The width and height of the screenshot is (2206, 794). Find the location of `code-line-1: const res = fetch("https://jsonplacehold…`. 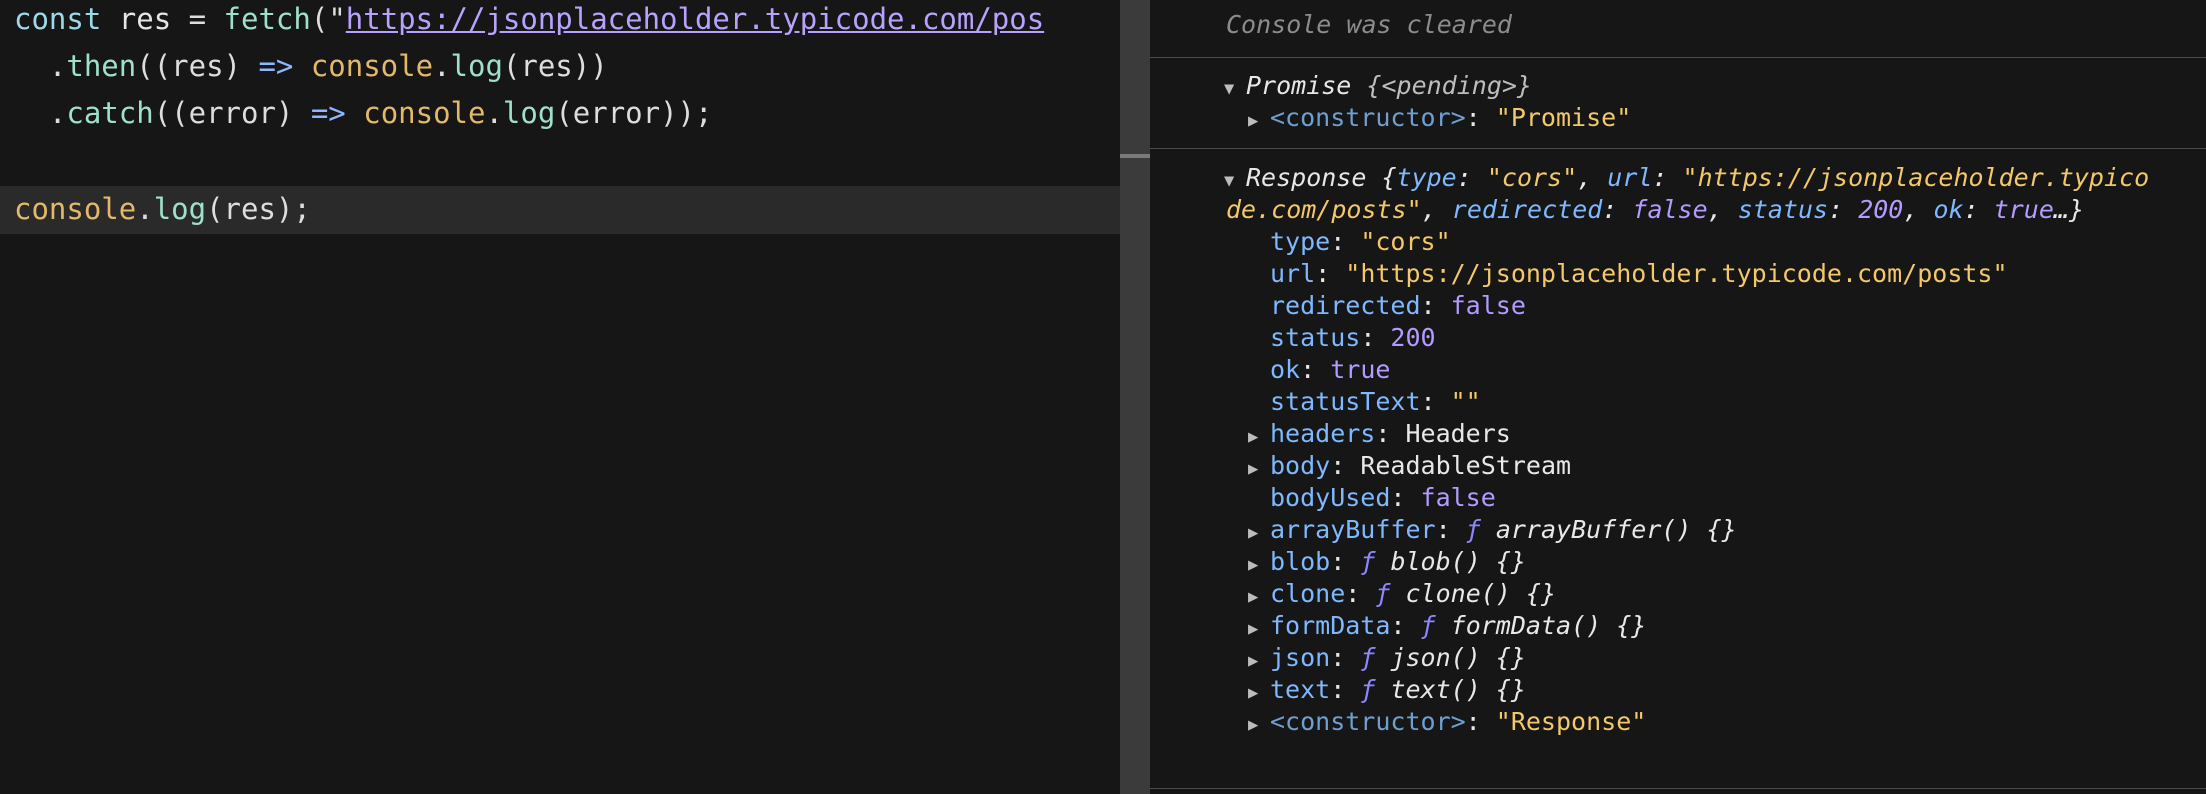

code-line-1: const res = fetch("https://jsonplacehold… is located at coordinates (529, 21).